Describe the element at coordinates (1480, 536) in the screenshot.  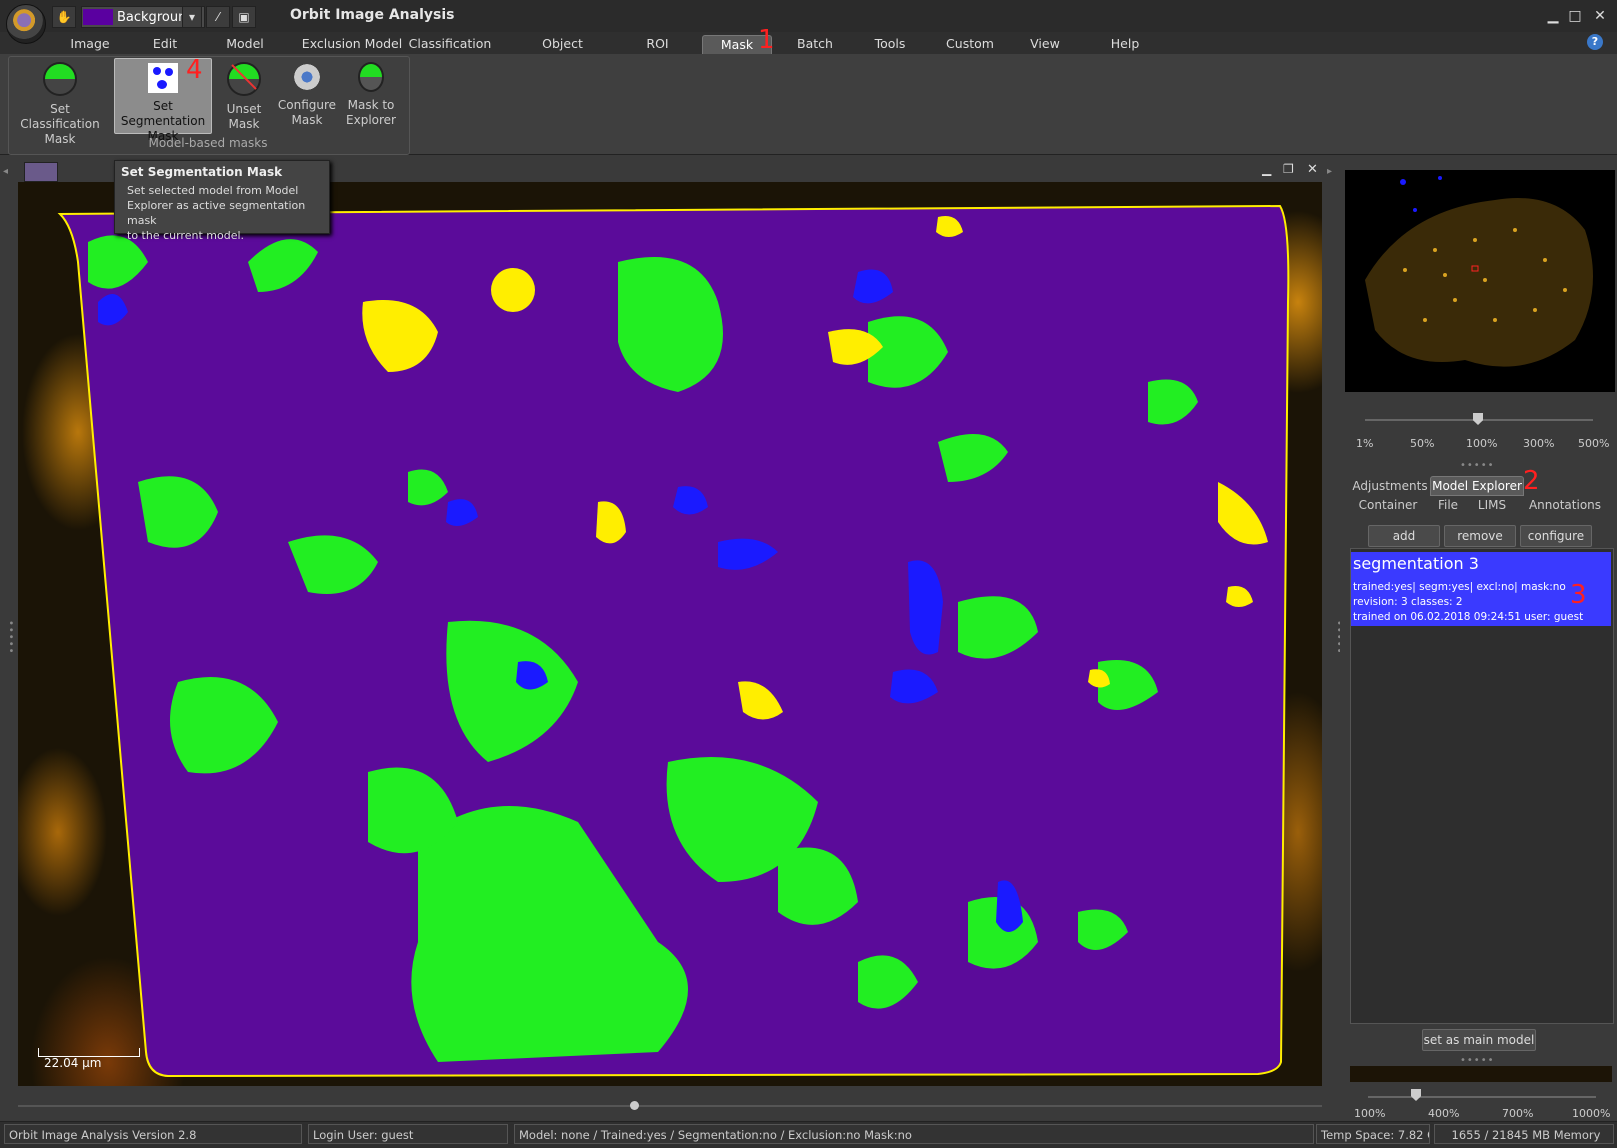
I see `remove-model-button: remove` at that location.